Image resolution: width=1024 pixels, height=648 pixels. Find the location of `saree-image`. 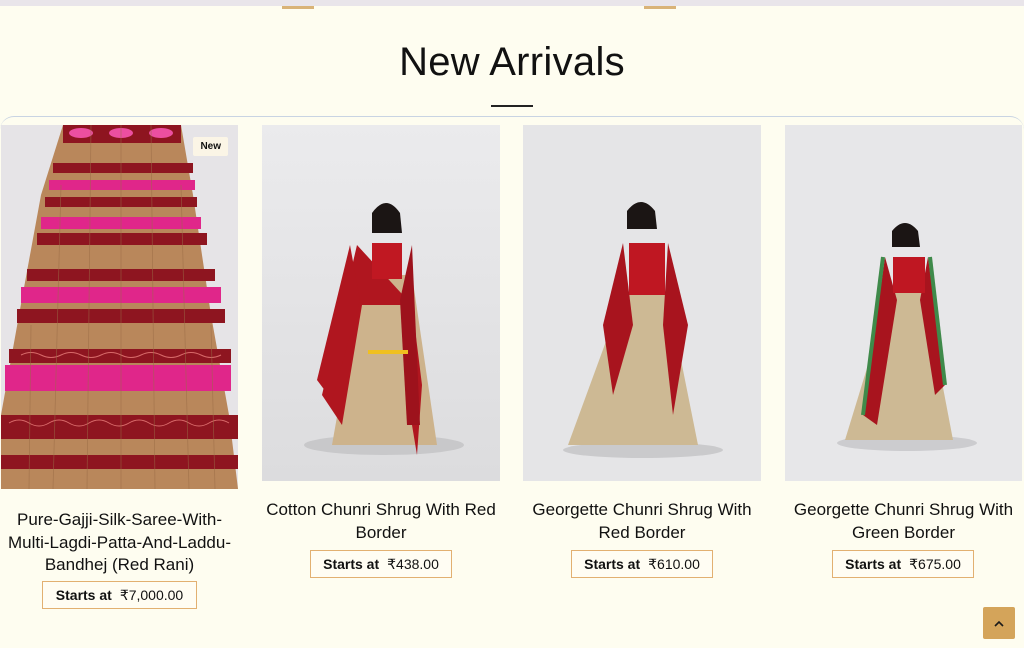

saree-image is located at coordinates (119, 307).